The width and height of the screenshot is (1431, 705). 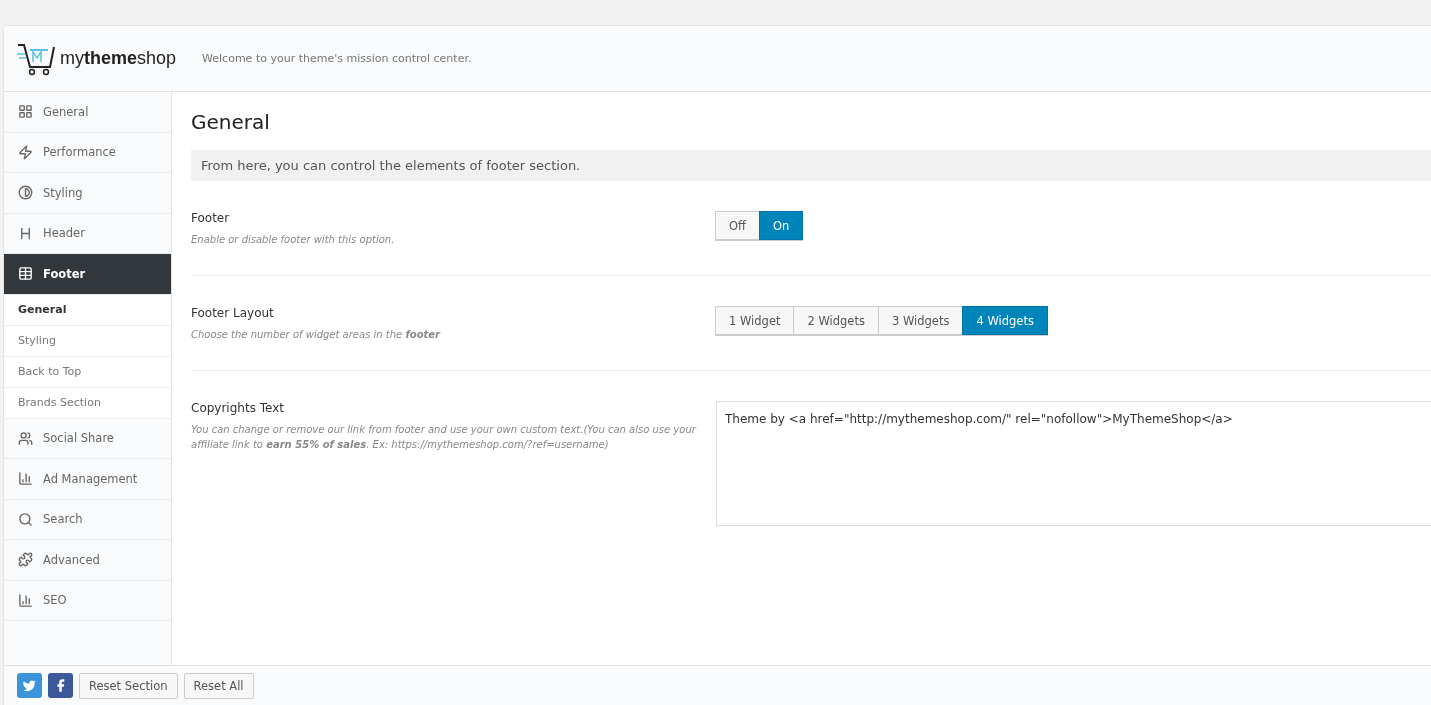 What do you see at coordinates (87, 519) in the screenshot?
I see `sidebar-item: Search` at bounding box center [87, 519].